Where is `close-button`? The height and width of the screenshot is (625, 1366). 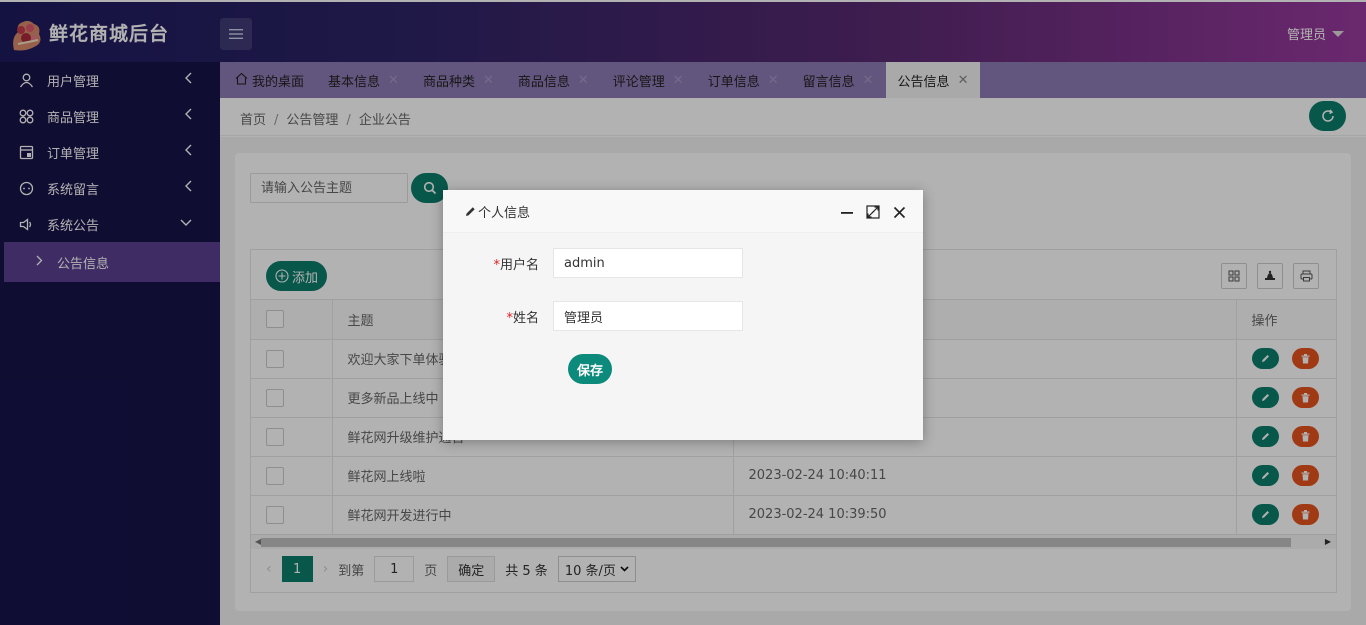
close-button is located at coordinates (899, 212).